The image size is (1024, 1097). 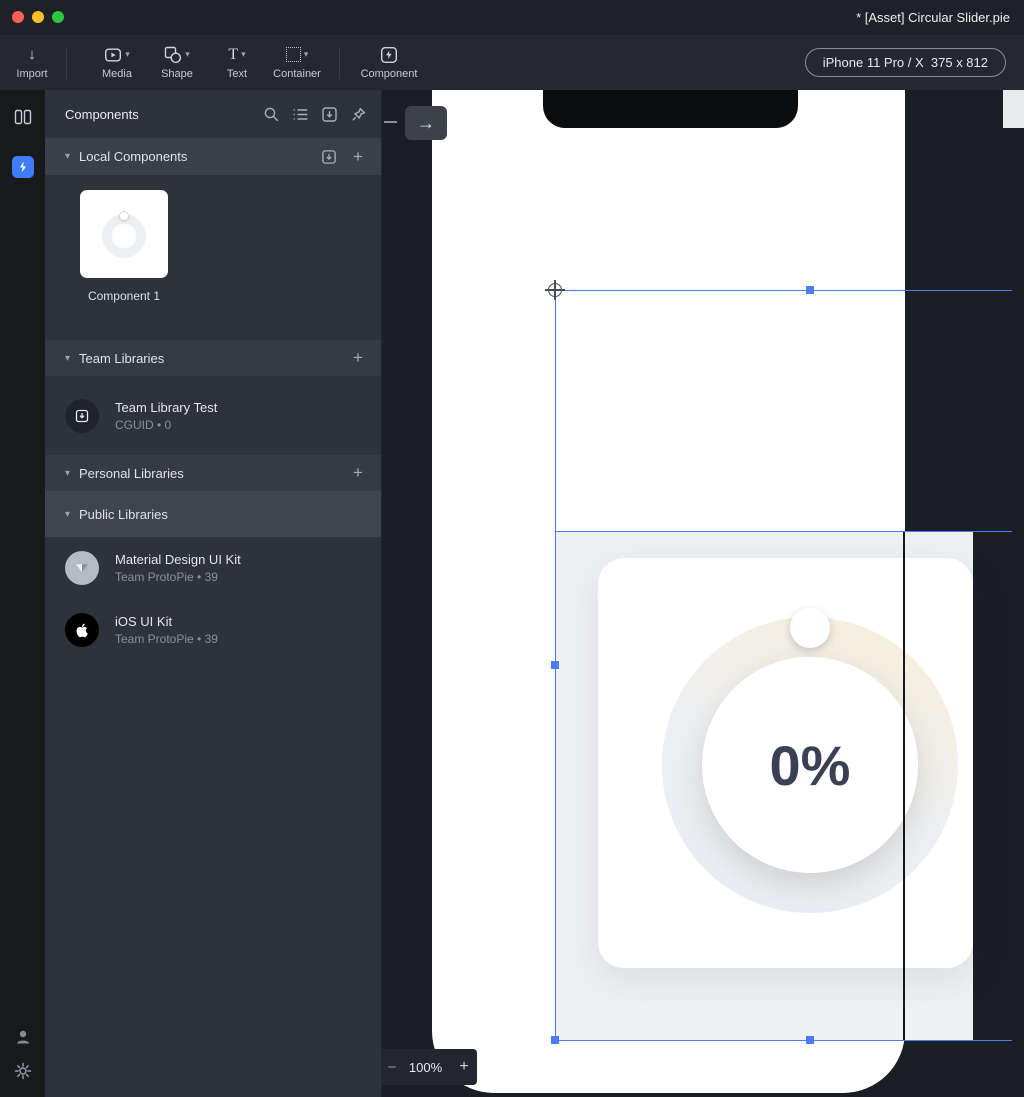 I want to click on local-components-list: Component 1, so click(x=213, y=257).